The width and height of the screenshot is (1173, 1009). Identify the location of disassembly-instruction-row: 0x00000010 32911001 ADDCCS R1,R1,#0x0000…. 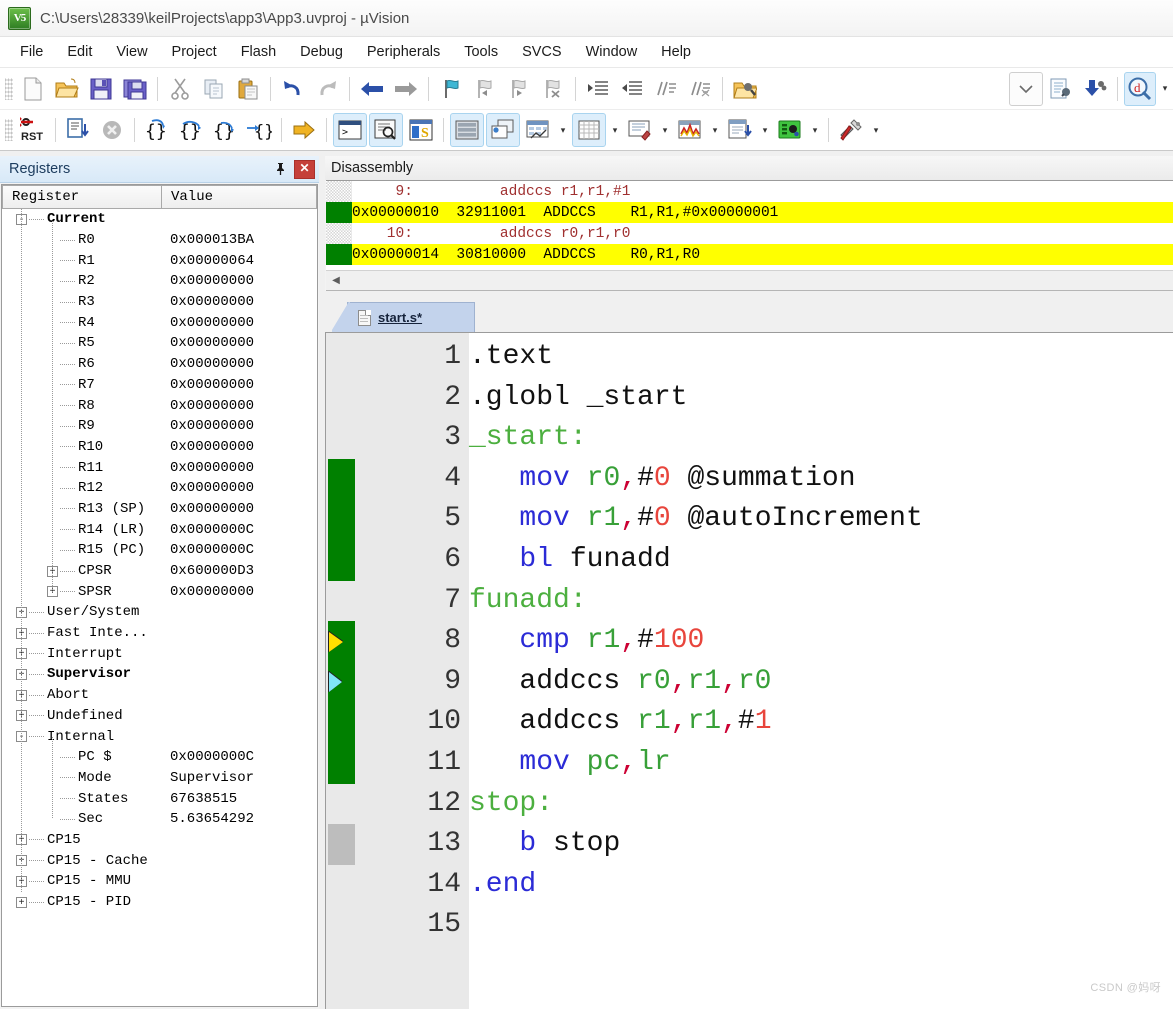
(749, 212).